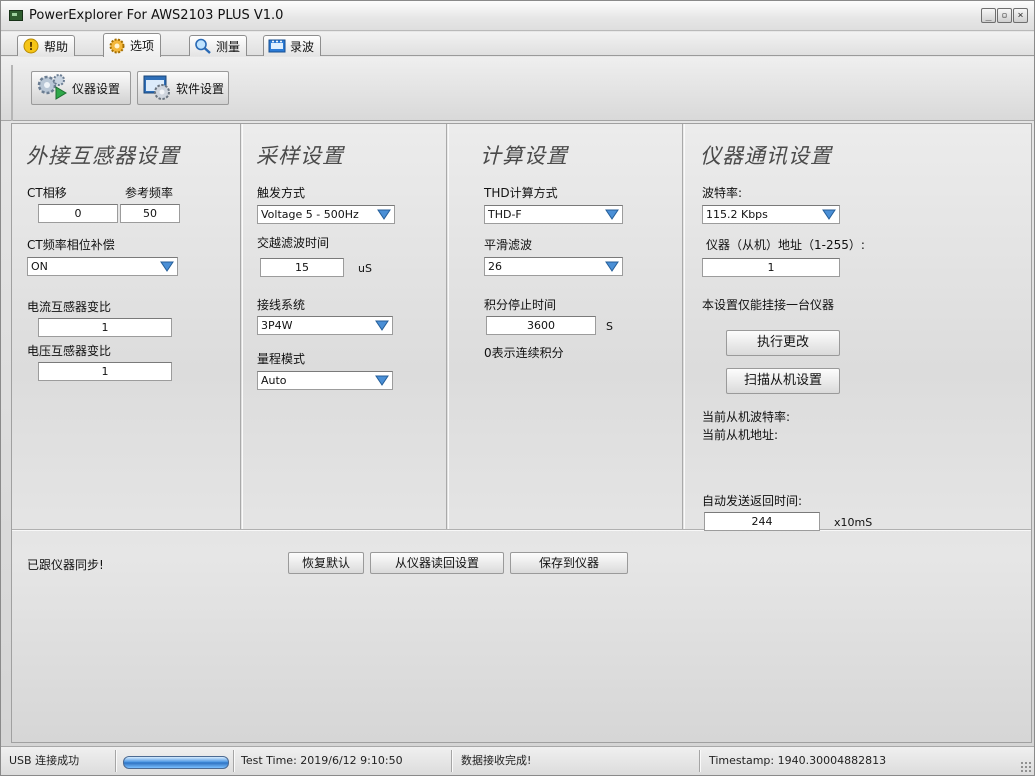 This screenshot has height=776, width=1035. I want to click on wiring-select: 3P4W, so click(325, 325).